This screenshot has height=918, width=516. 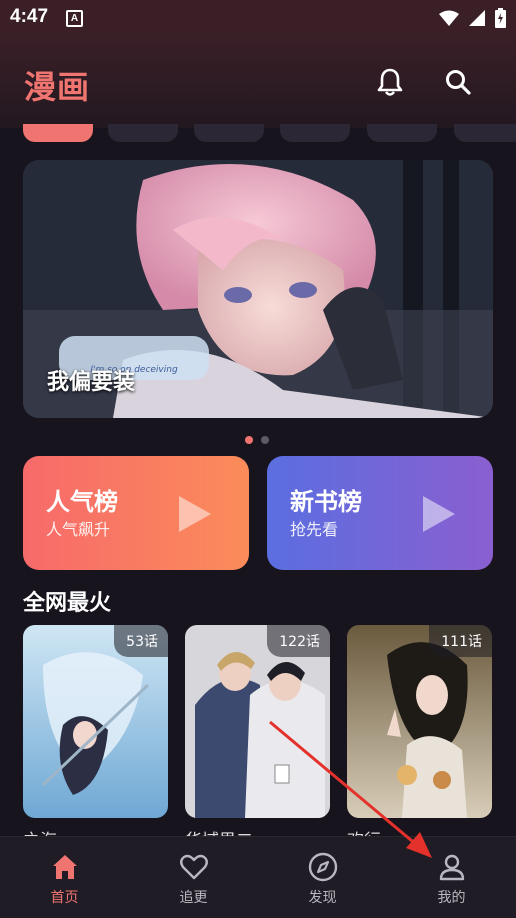 I want to click on app-header: 漫画, so click(x=258, y=82).